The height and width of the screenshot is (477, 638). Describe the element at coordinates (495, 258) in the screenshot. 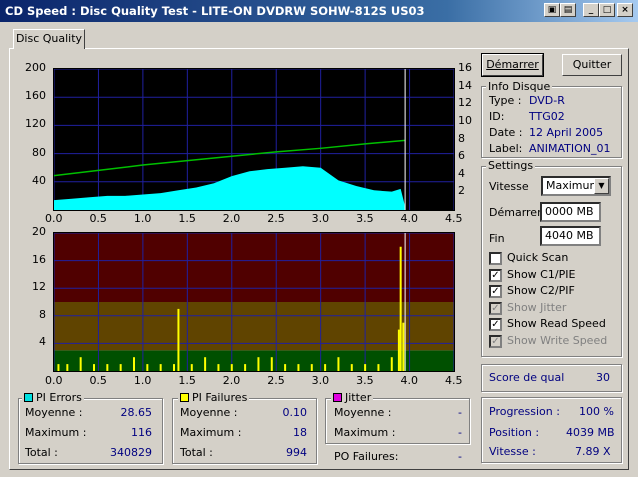

I see `checkbox-quick-scan` at that location.